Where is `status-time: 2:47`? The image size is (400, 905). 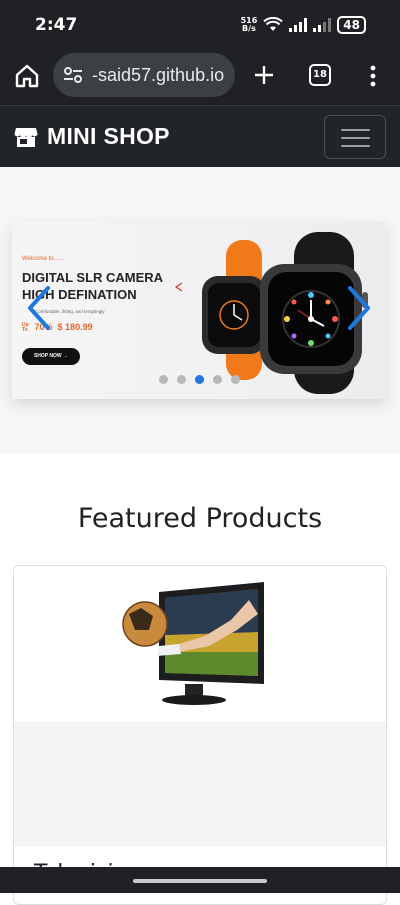
status-time: 2:47 is located at coordinates (56, 25).